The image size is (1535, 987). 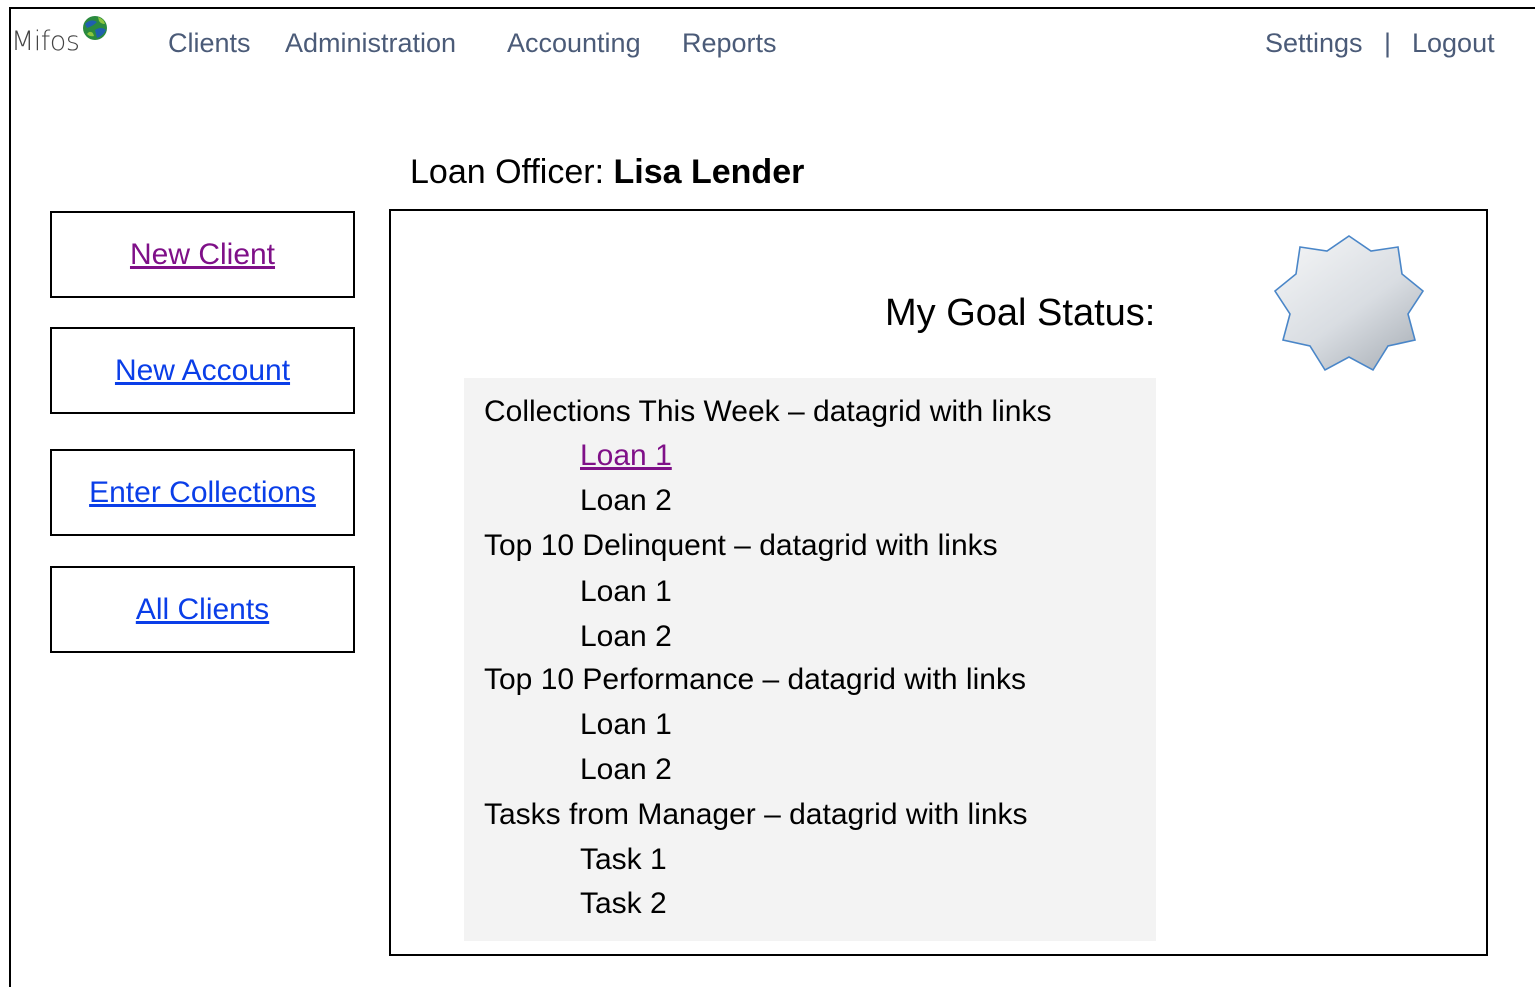 I want to click on nav-settings: Settings, so click(x=1314, y=43).